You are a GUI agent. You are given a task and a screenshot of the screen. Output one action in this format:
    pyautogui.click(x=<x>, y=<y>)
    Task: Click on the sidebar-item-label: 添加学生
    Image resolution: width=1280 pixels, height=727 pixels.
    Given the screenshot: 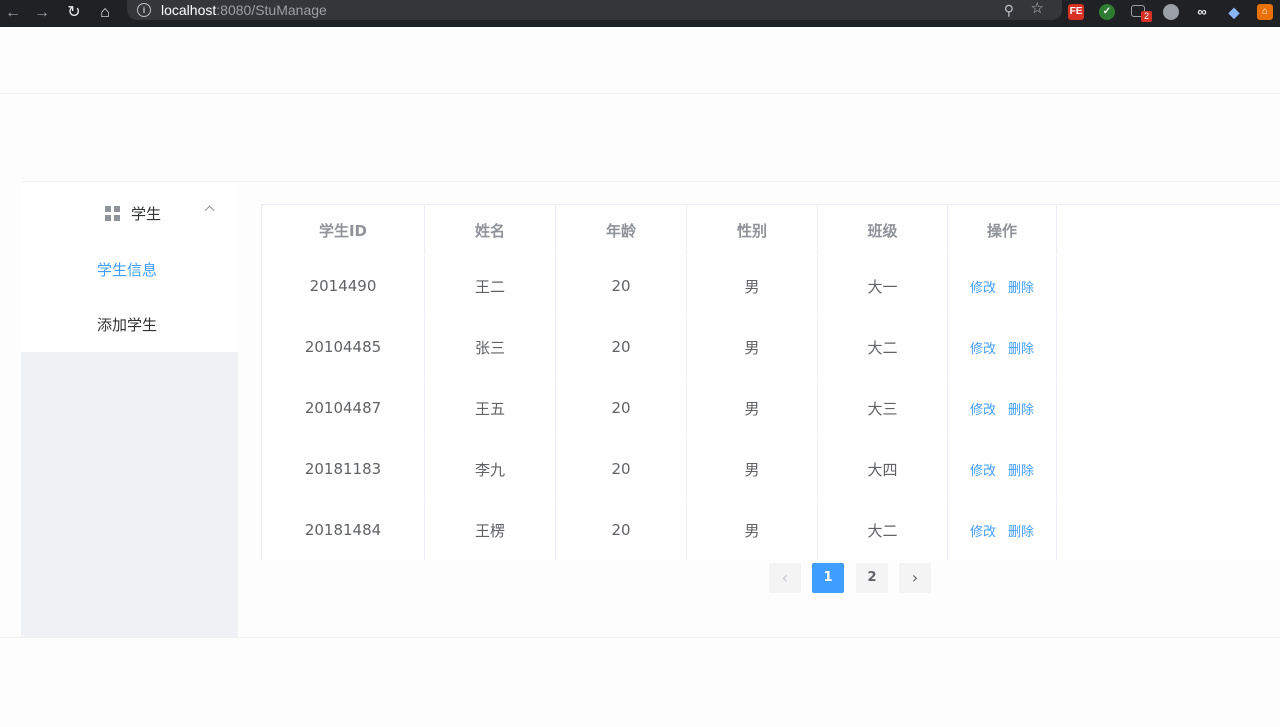 What is the action you would take?
    pyautogui.click(x=127, y=325)
    